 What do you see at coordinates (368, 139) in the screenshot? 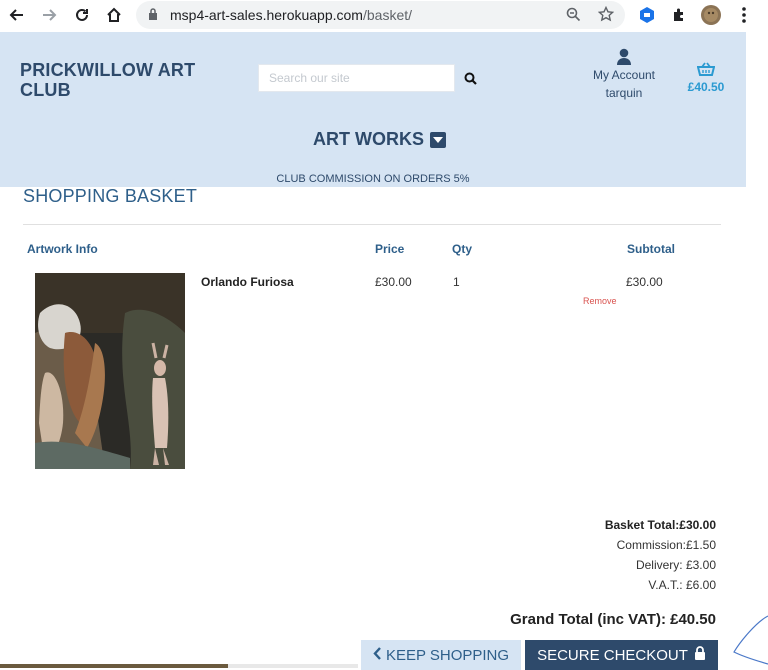
I see `art-works-label: ART WORKS` at bounding box center [368, 139].